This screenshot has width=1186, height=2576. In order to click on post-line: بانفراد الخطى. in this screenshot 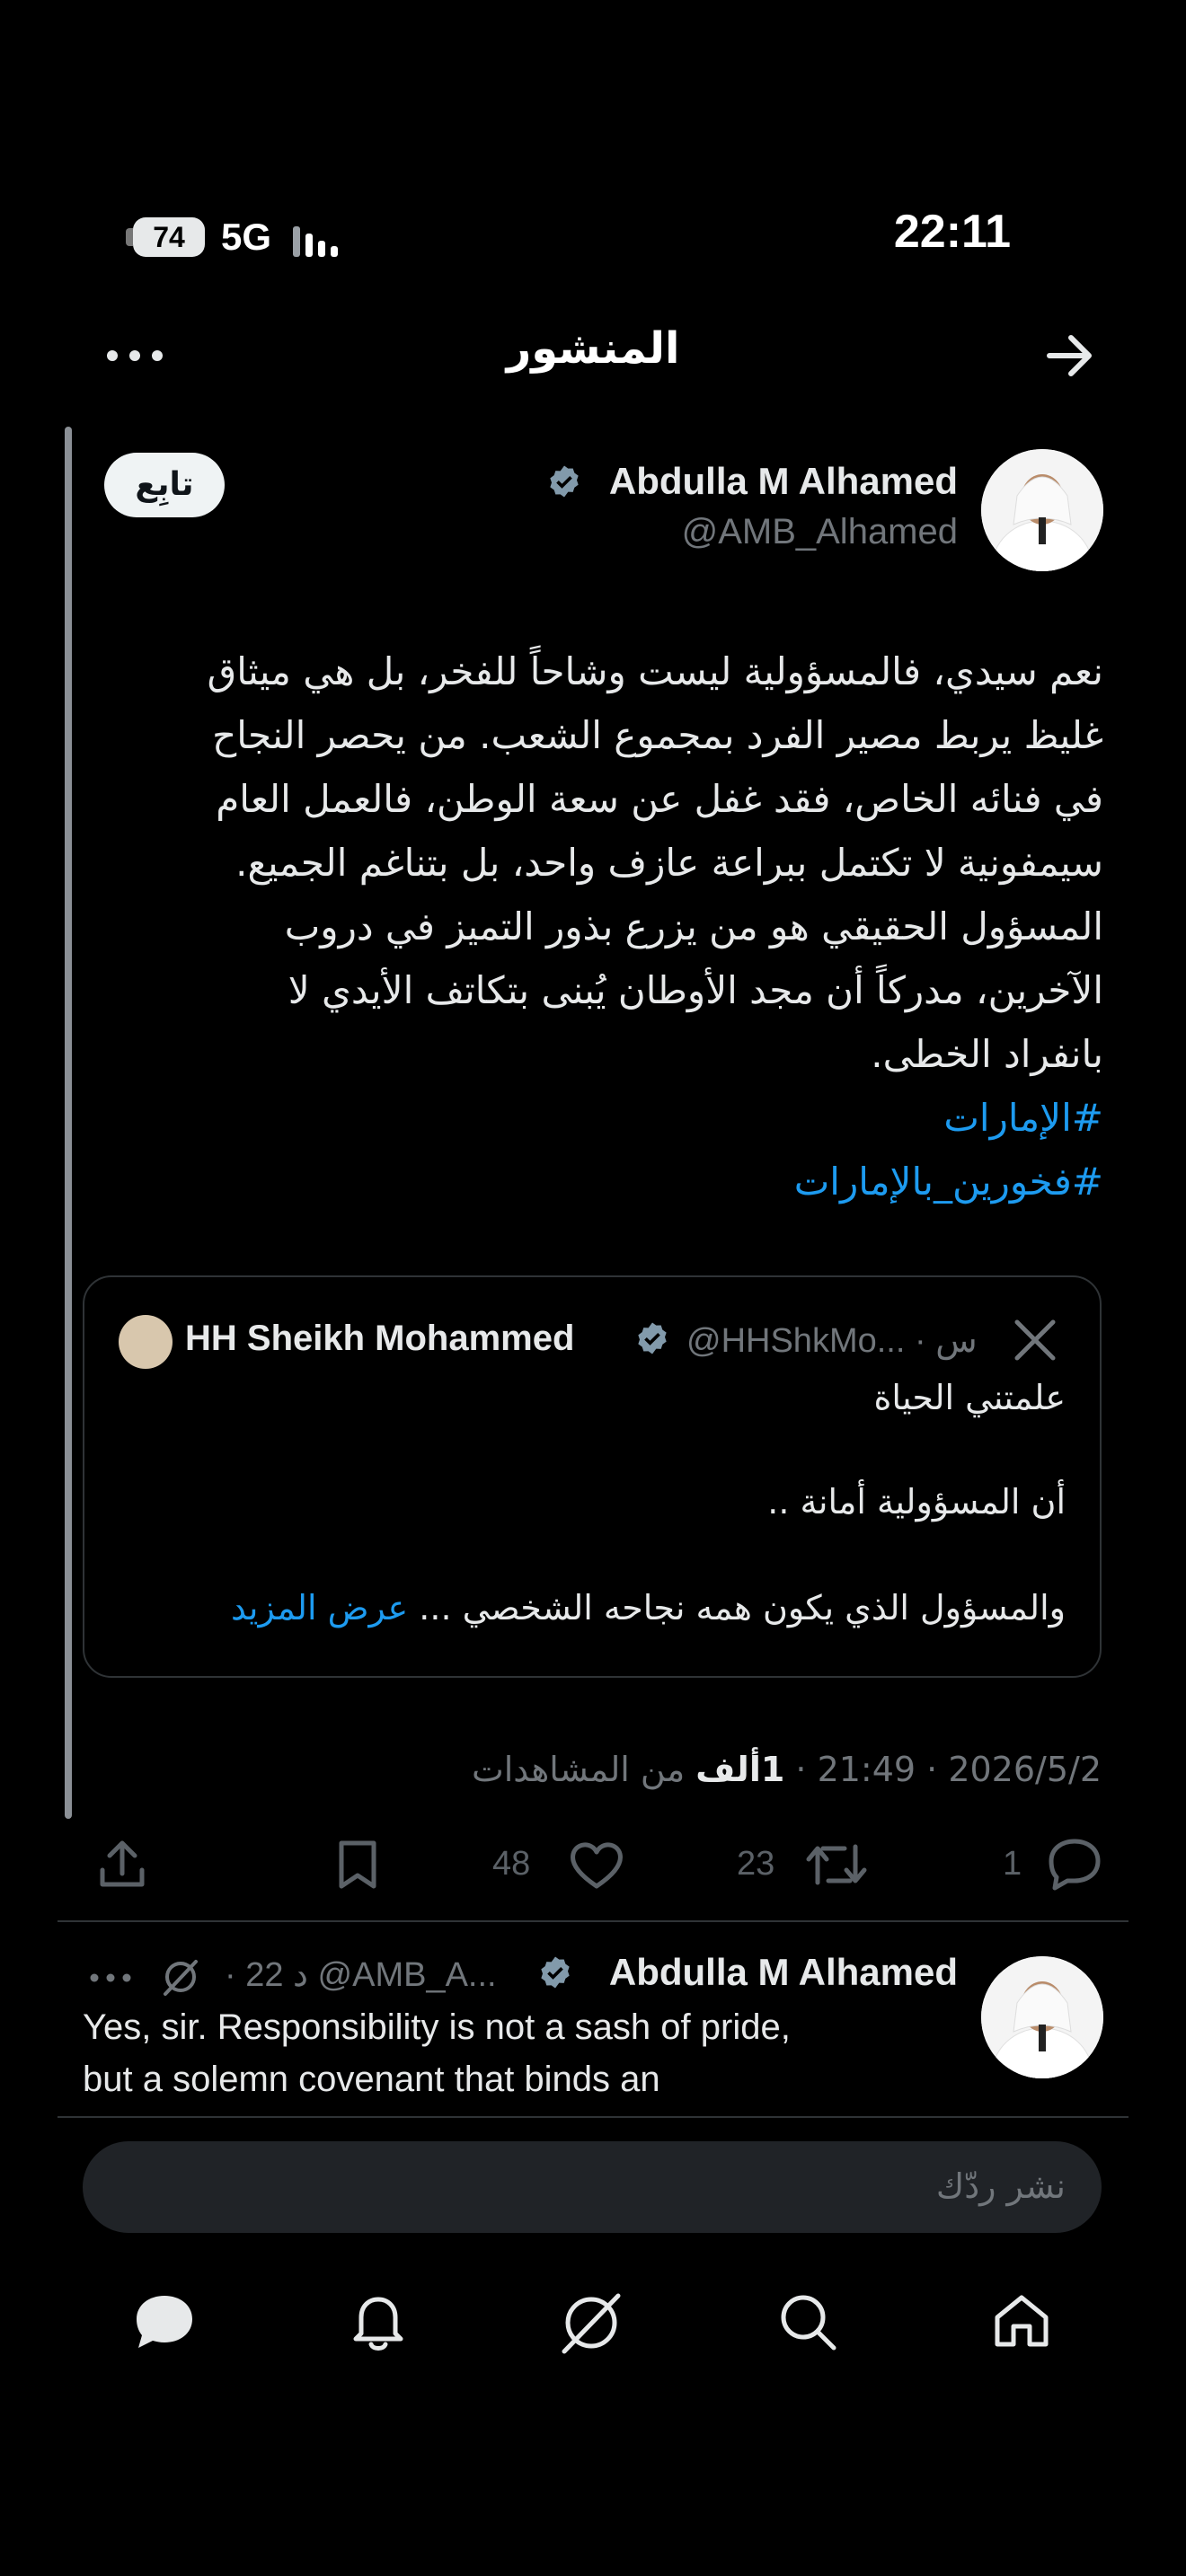, I will do `click(987, 1054)`.